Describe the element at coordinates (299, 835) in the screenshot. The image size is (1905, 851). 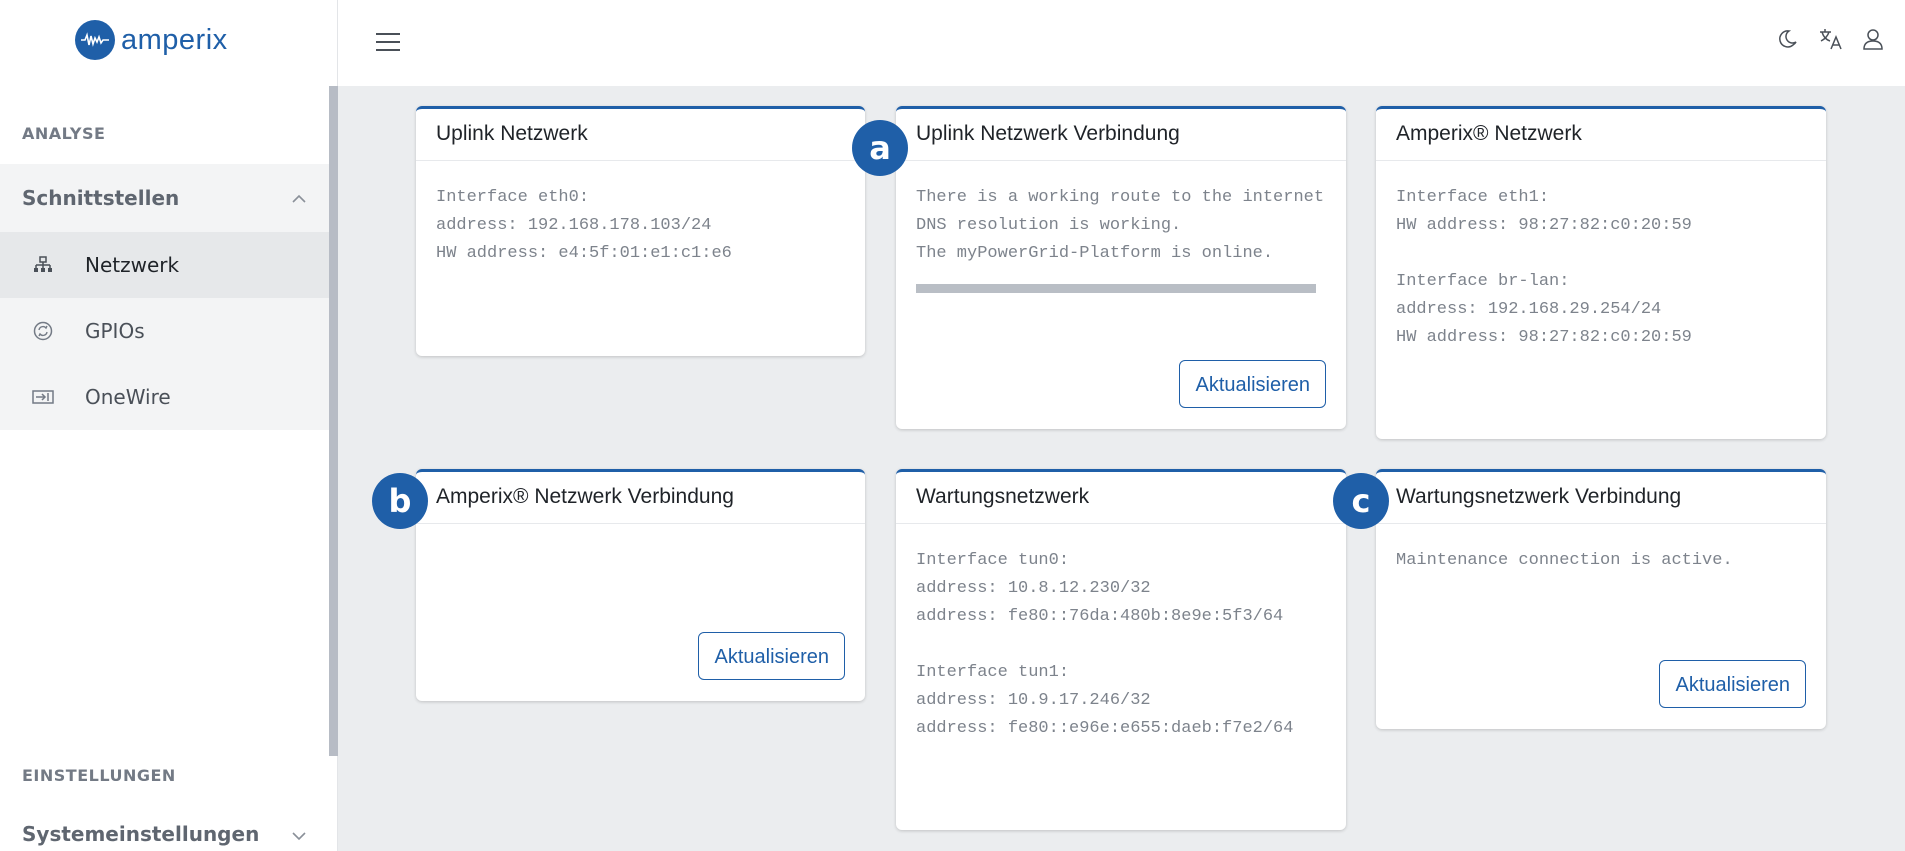
I see `chevron-down-icon` at that location.